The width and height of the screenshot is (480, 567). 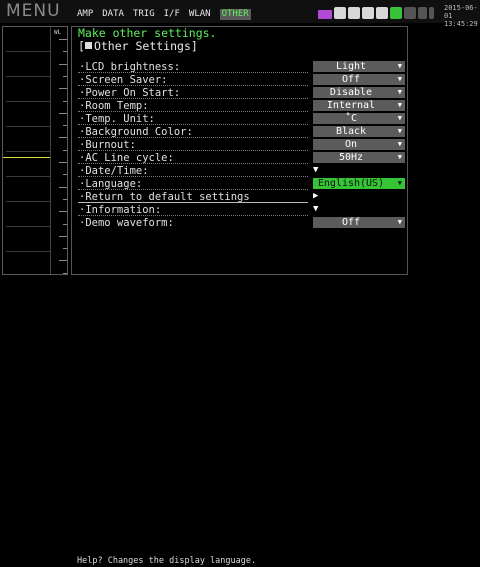 I want to click on tab-data: DATA, so click(x=113, y=14).